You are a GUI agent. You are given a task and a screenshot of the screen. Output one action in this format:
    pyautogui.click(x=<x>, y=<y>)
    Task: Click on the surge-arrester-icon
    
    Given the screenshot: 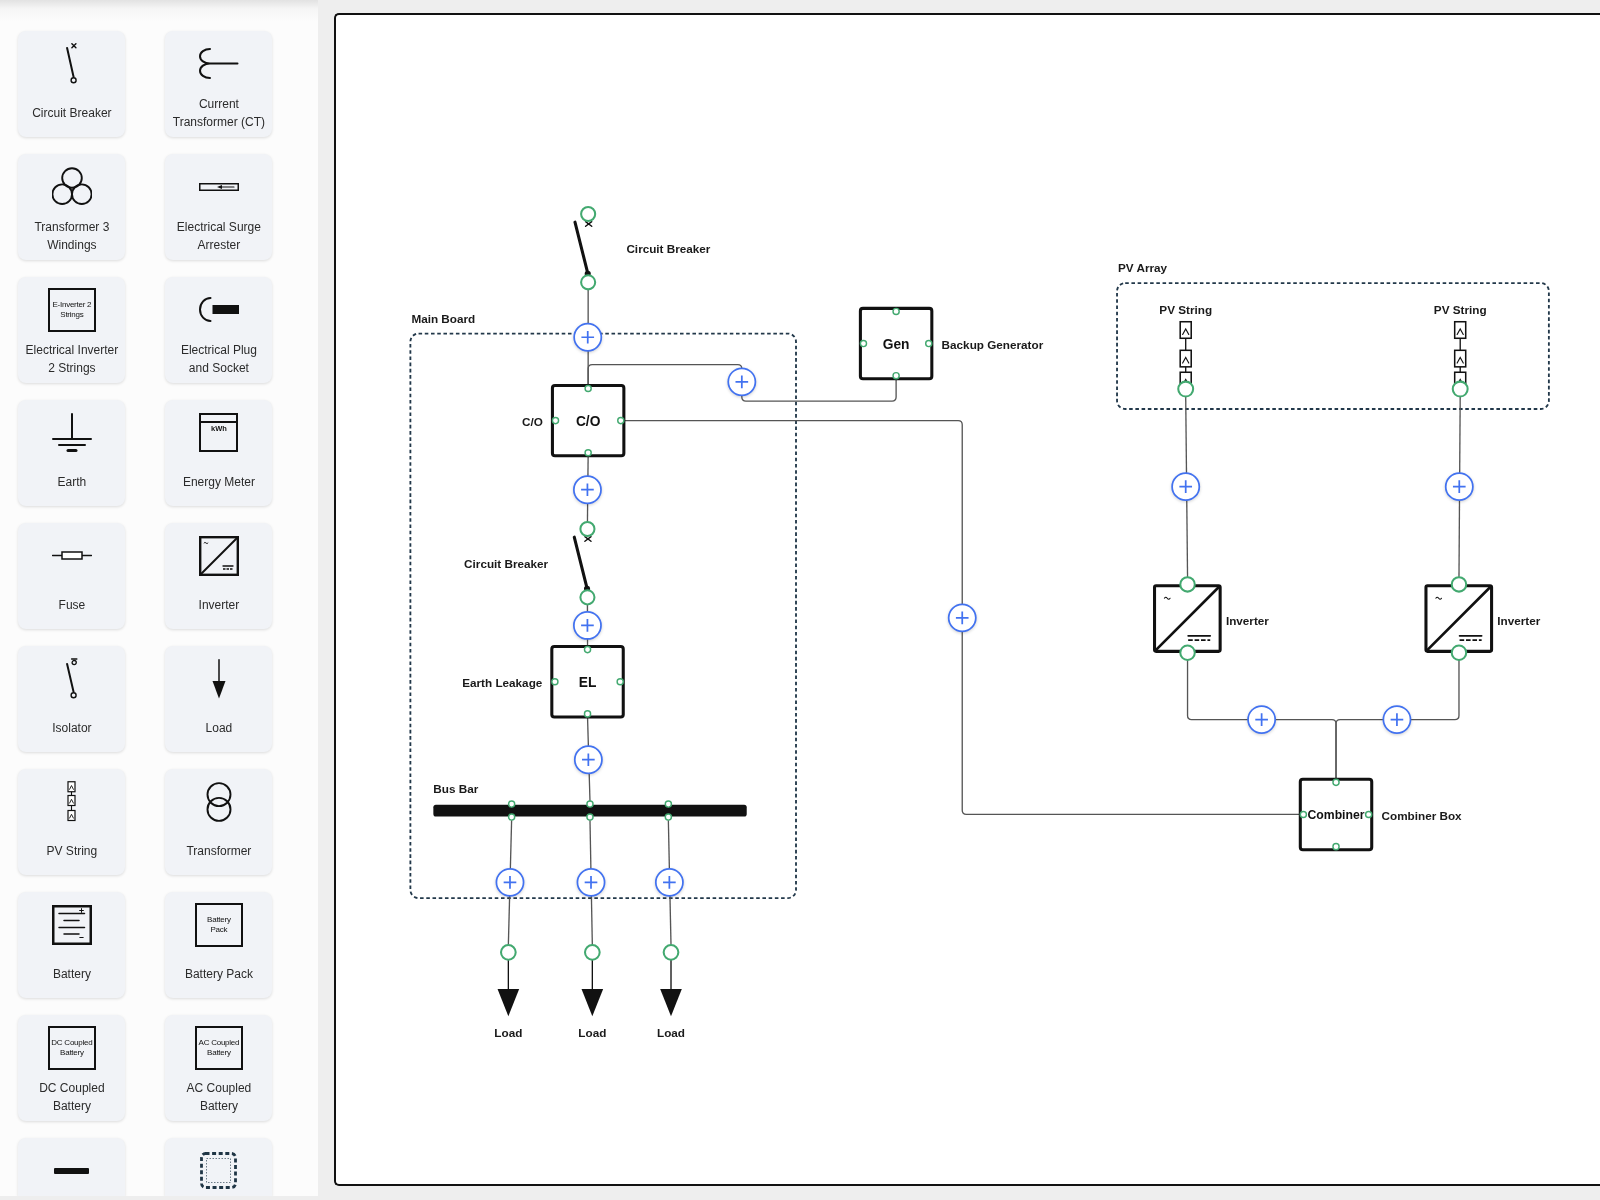 What is the action you would take?
    pyautogui.click(x=218, y=186)
    